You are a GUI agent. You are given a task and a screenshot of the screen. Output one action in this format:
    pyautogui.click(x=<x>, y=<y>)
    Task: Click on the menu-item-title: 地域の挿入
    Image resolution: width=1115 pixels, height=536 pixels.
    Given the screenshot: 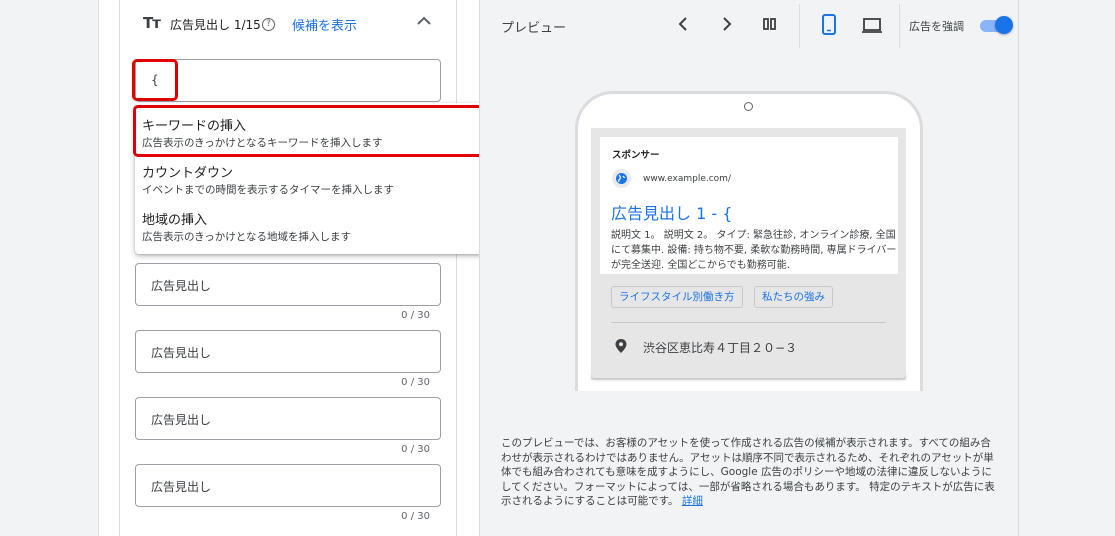 What is the action you would take?
    pyautogui.click(x=175, y=220)
    